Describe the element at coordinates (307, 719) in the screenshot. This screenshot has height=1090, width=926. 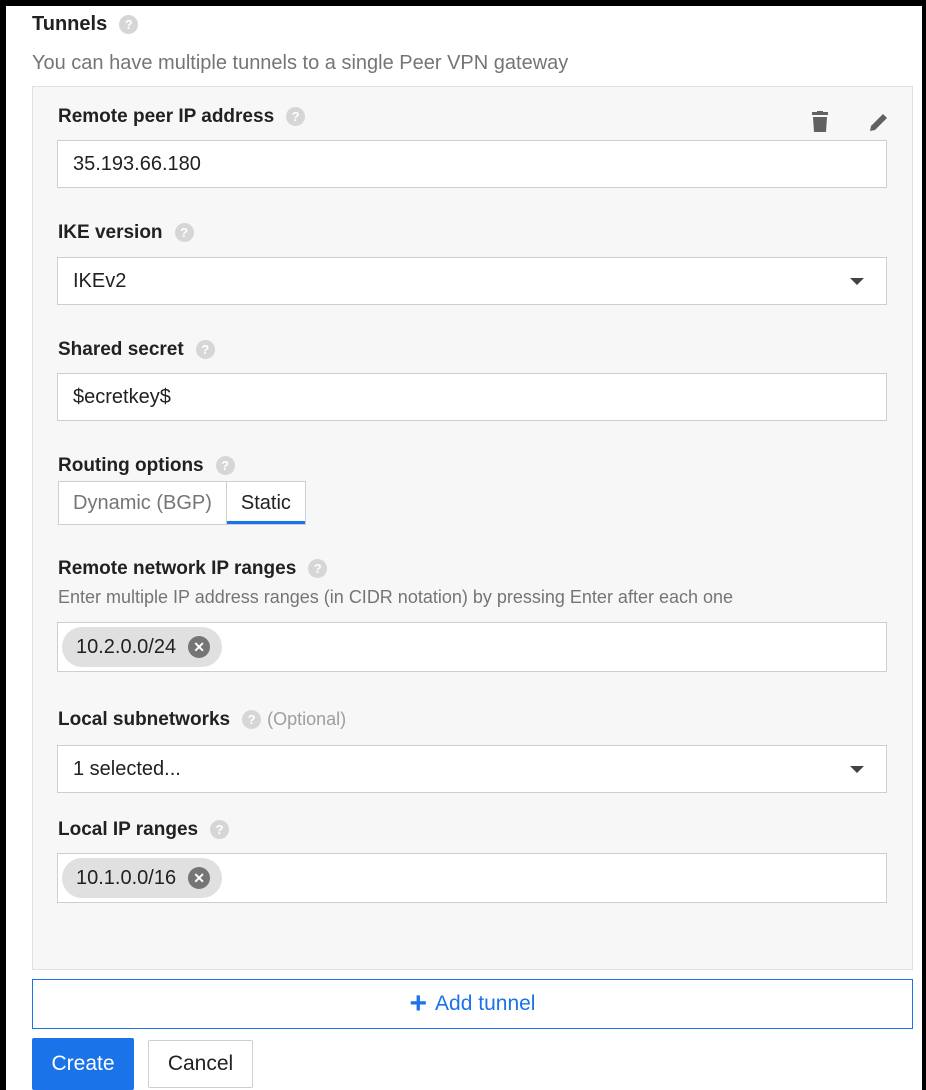
I see `optional-text: (Optional)` at that location.